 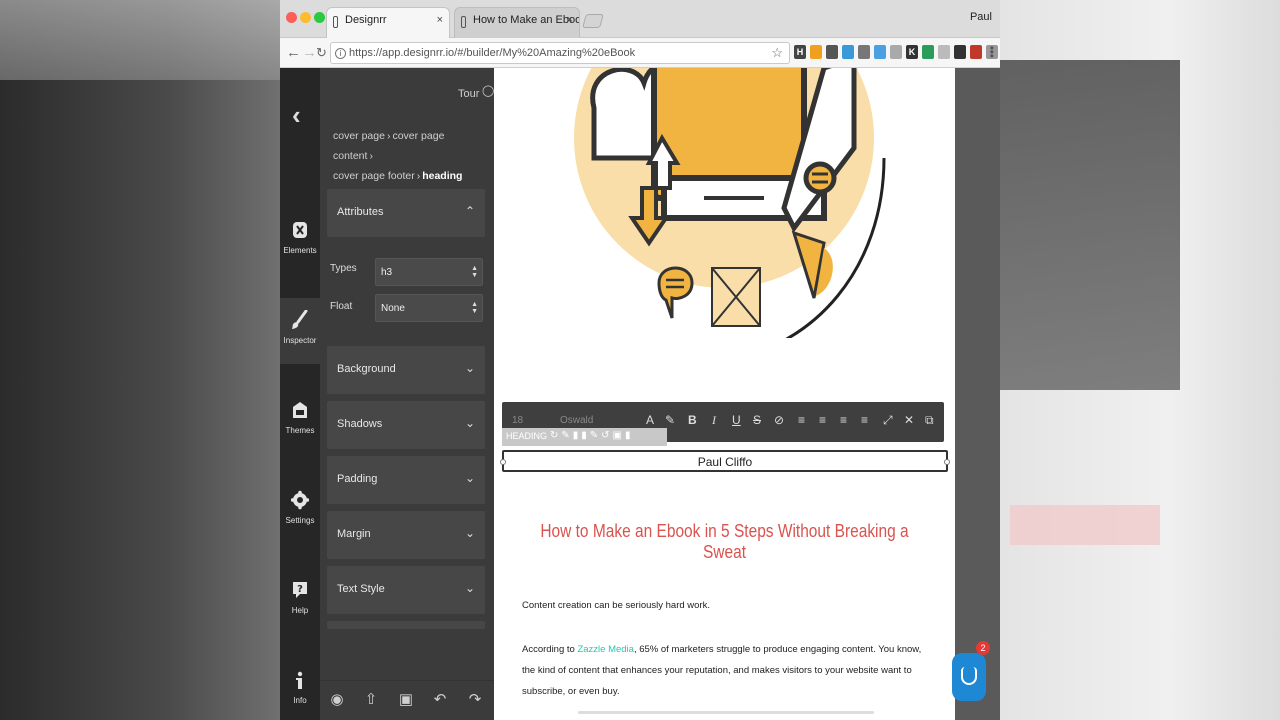 What do you see at coordinates (736, 420) in the screenshot?
I see `underline-icon: U` at bounding box center [736, 420].